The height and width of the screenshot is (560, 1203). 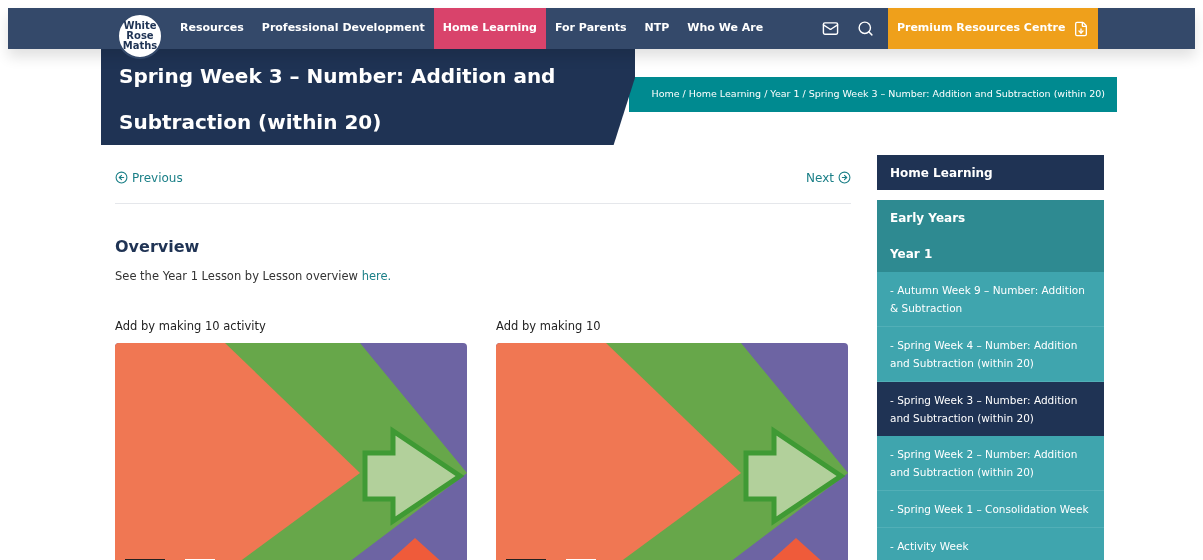 I want to click on video-caption: Add by making 10, so click(x=549, y=327).